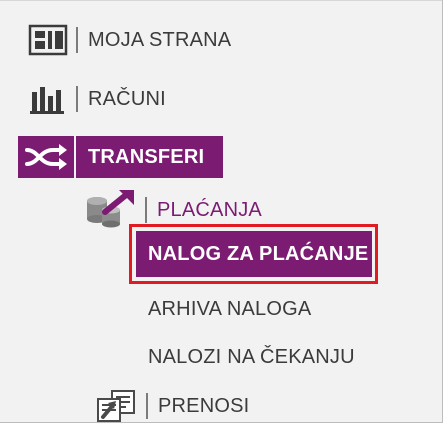 The image size is (443, 423). I want to click on shuffle-icon, so click(46, 157).